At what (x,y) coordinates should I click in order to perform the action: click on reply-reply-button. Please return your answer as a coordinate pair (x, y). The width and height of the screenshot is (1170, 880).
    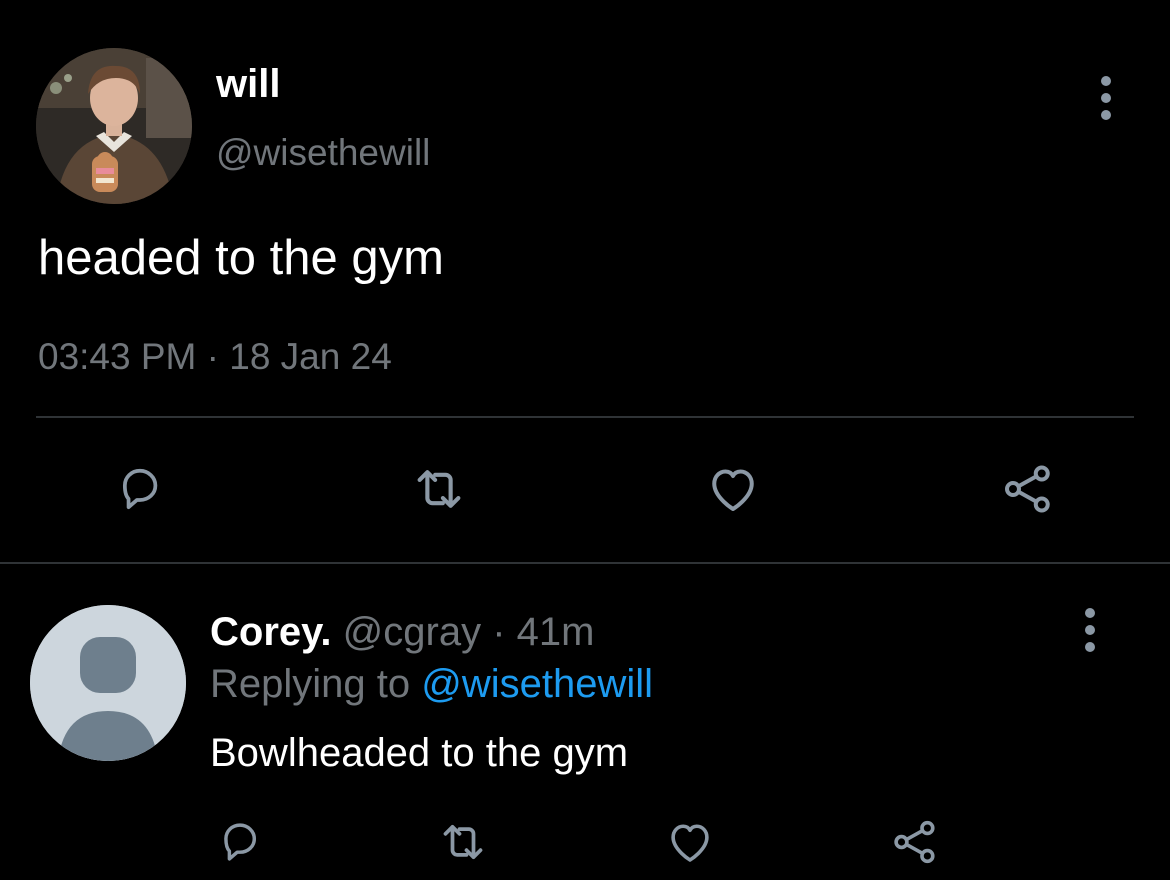
    Looking at the image, I should click on (240, 842).